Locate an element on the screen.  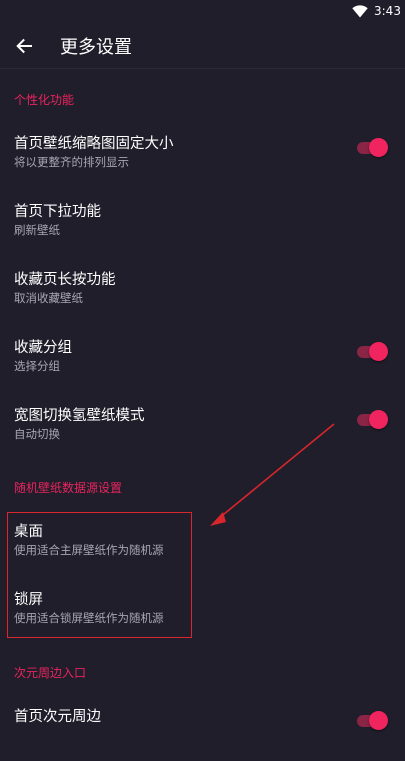
thumbnail-fixed-size-toggle is located at coordinates (372, 148).